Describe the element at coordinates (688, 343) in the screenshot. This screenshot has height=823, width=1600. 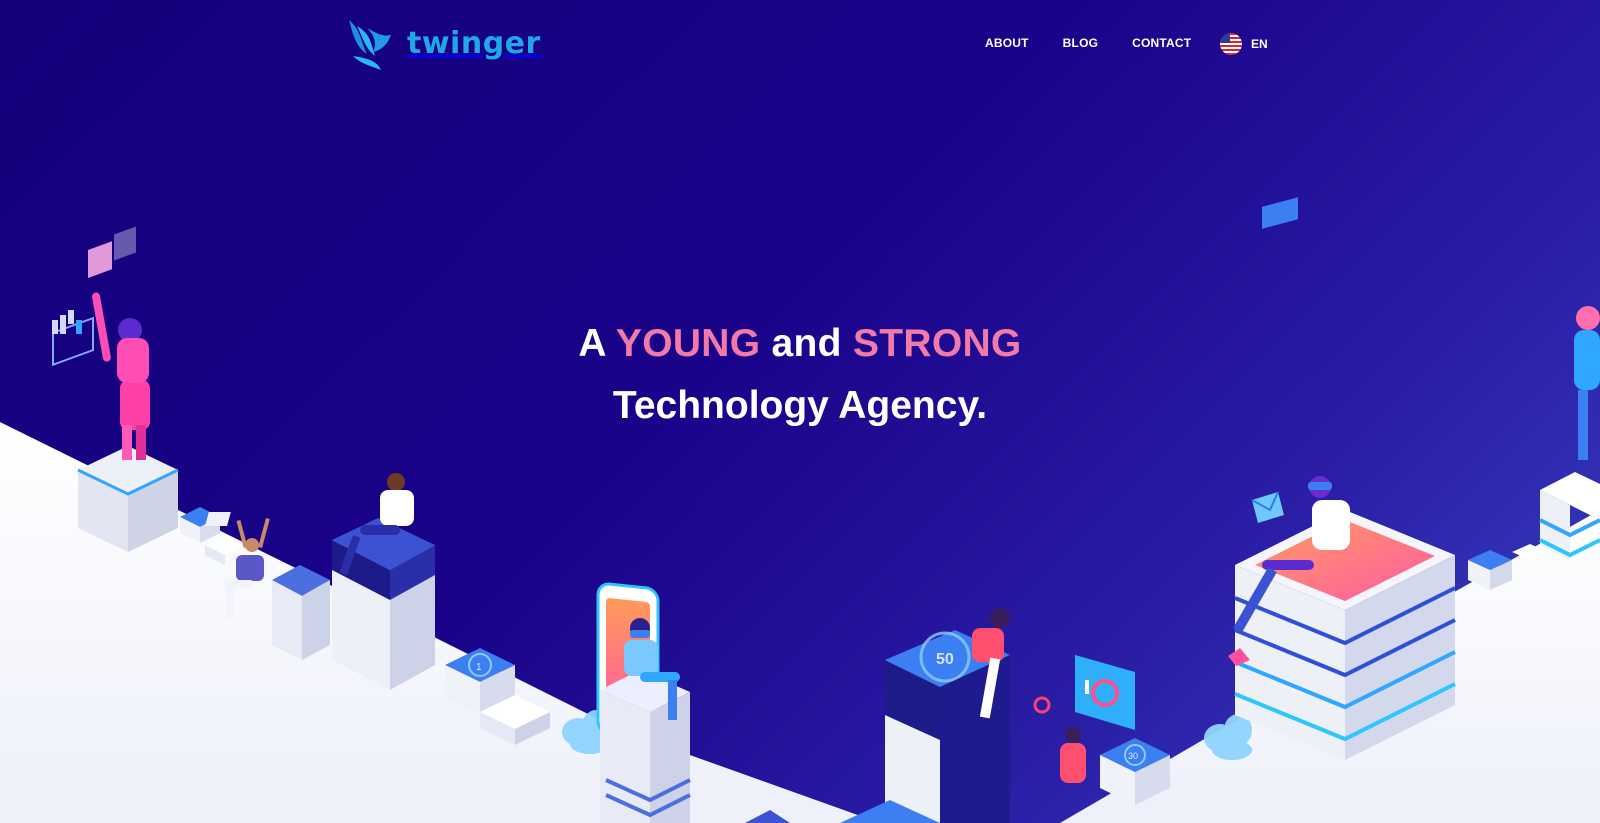
I see `headline-accent-word: YOUNG` at that location.